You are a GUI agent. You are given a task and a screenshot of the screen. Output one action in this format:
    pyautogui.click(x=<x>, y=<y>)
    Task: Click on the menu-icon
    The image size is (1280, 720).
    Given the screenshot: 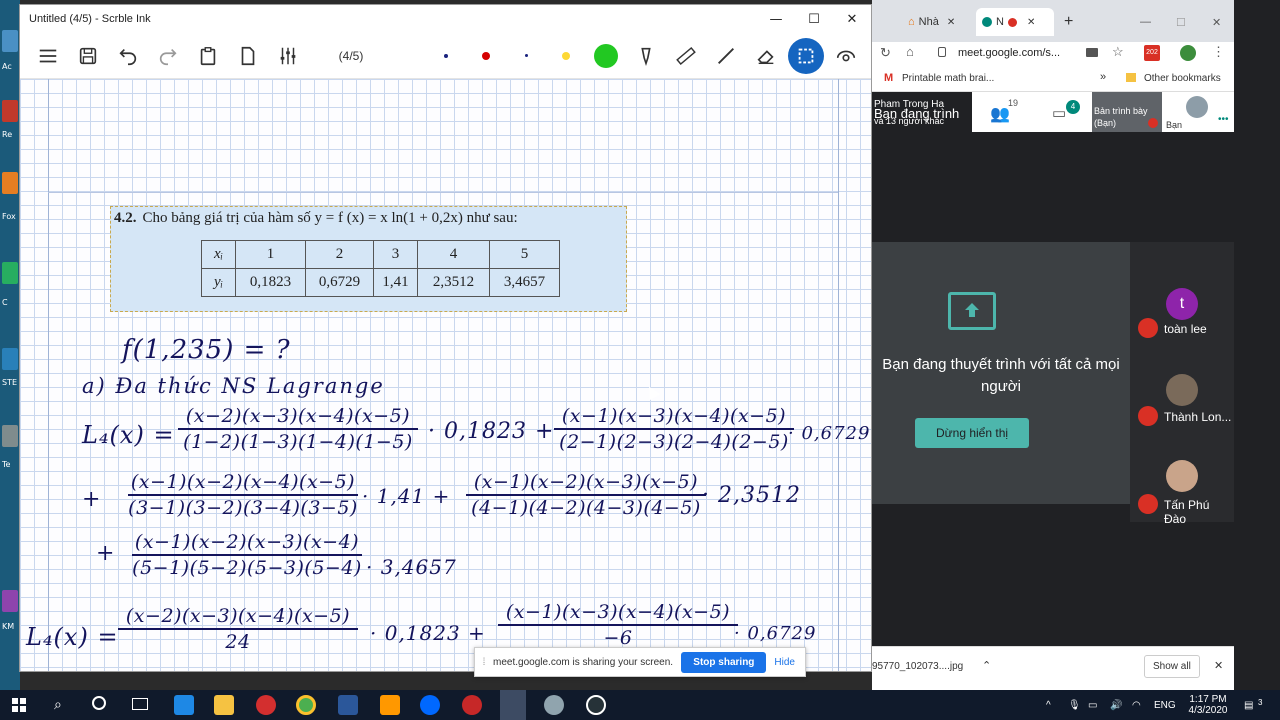 What is the action you would take?
    pyautogui.click(x=48, y=56)
    